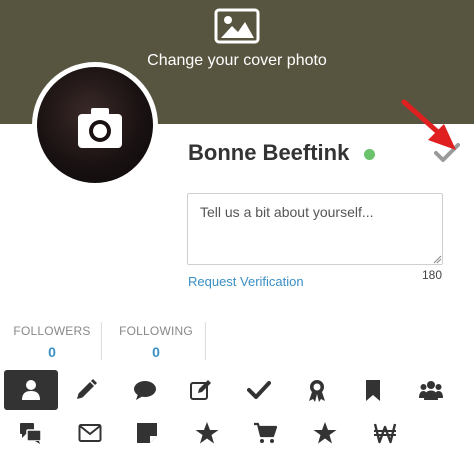  I want to click on about-textarea, so click(315, 229).